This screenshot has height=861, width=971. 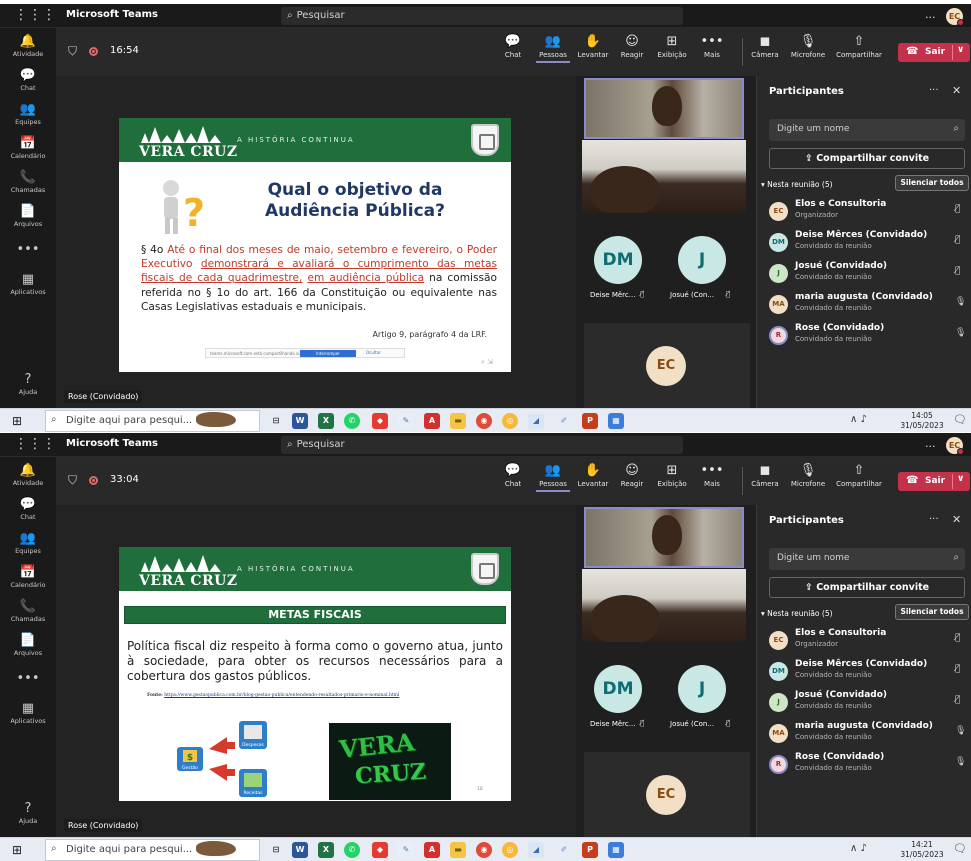 What do you see at coordinates (922, 849) in the screenshot?
I see `system-clock: 14:21 31/05/2023` at bounding box center [922, 849].